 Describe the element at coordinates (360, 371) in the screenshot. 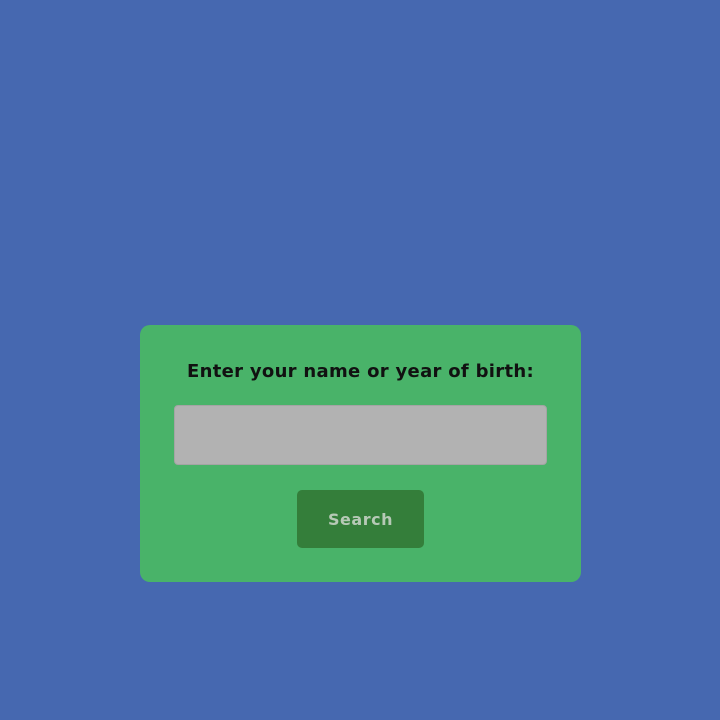

I see `search-prompt-label: Enter your name or year of birth:` at that location.